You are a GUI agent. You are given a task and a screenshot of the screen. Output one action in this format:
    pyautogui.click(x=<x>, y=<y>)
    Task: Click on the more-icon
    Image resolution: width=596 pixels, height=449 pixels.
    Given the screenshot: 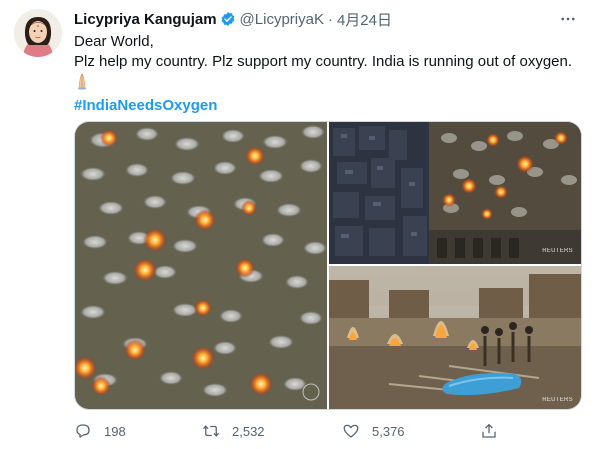 What is the action you would take?
    pyautogui.click(x=568, y=19)
    